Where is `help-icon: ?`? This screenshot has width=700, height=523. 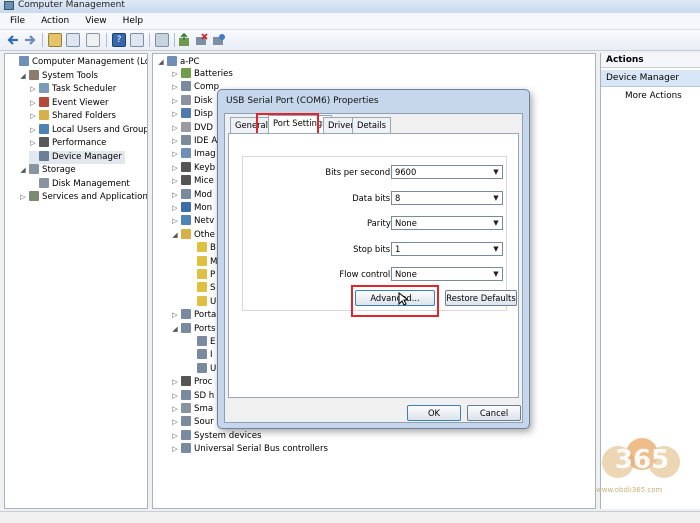 help-icon: ? is located at coordinates (119, 40).